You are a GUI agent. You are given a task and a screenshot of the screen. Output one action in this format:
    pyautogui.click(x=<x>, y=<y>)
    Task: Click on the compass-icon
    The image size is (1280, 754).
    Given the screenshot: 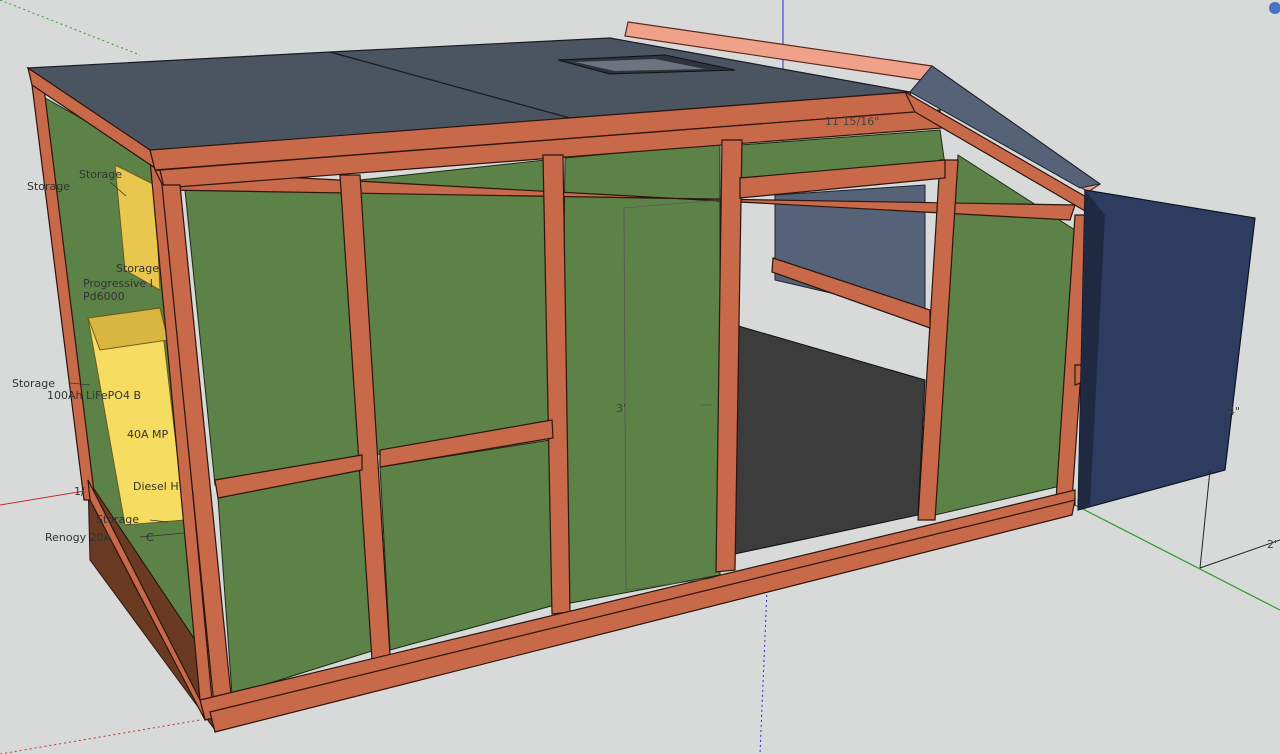 What is the action you would take?
    pyautogui.click(x=1274, y=8)
    